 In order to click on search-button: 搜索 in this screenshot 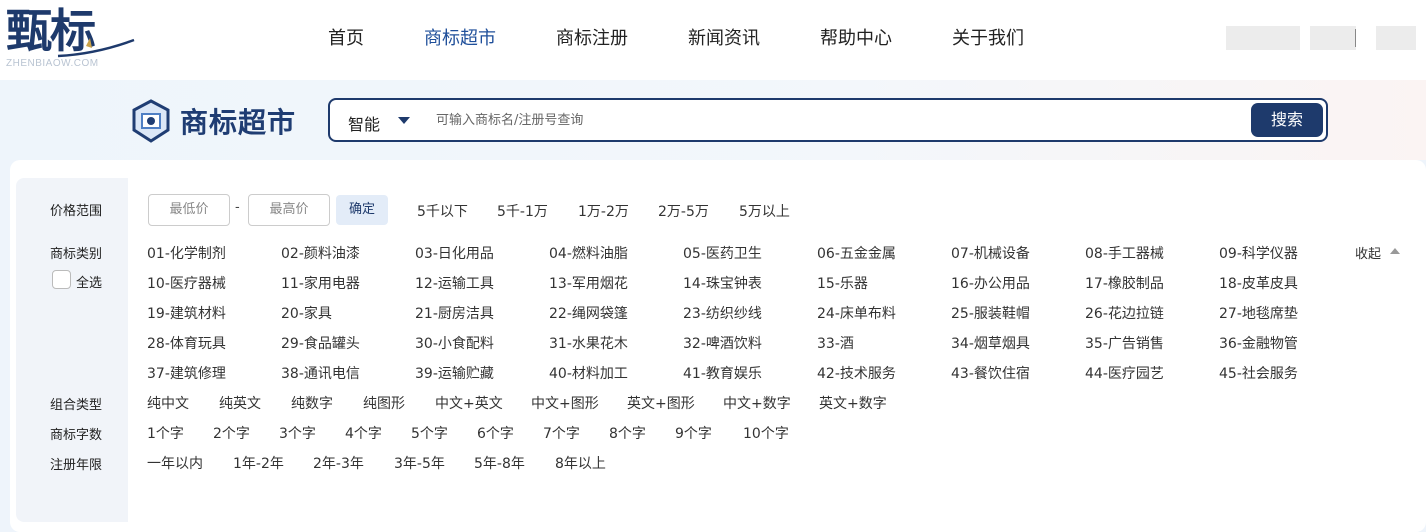, I will do `click(1287, 120)`.